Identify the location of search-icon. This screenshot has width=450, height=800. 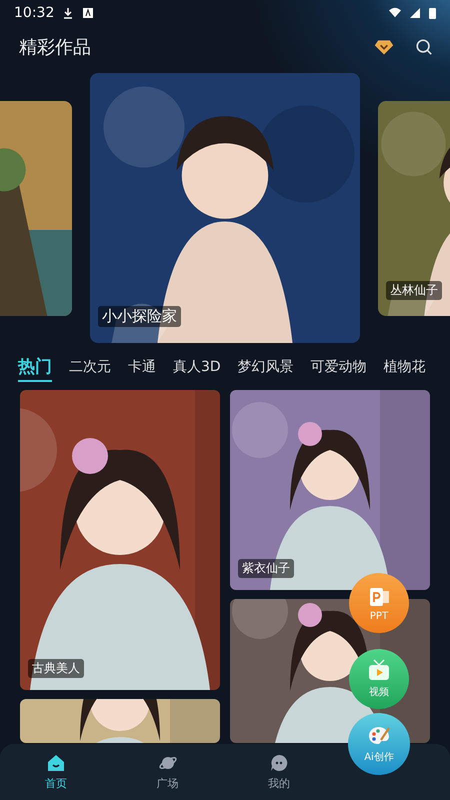
(424, 47).